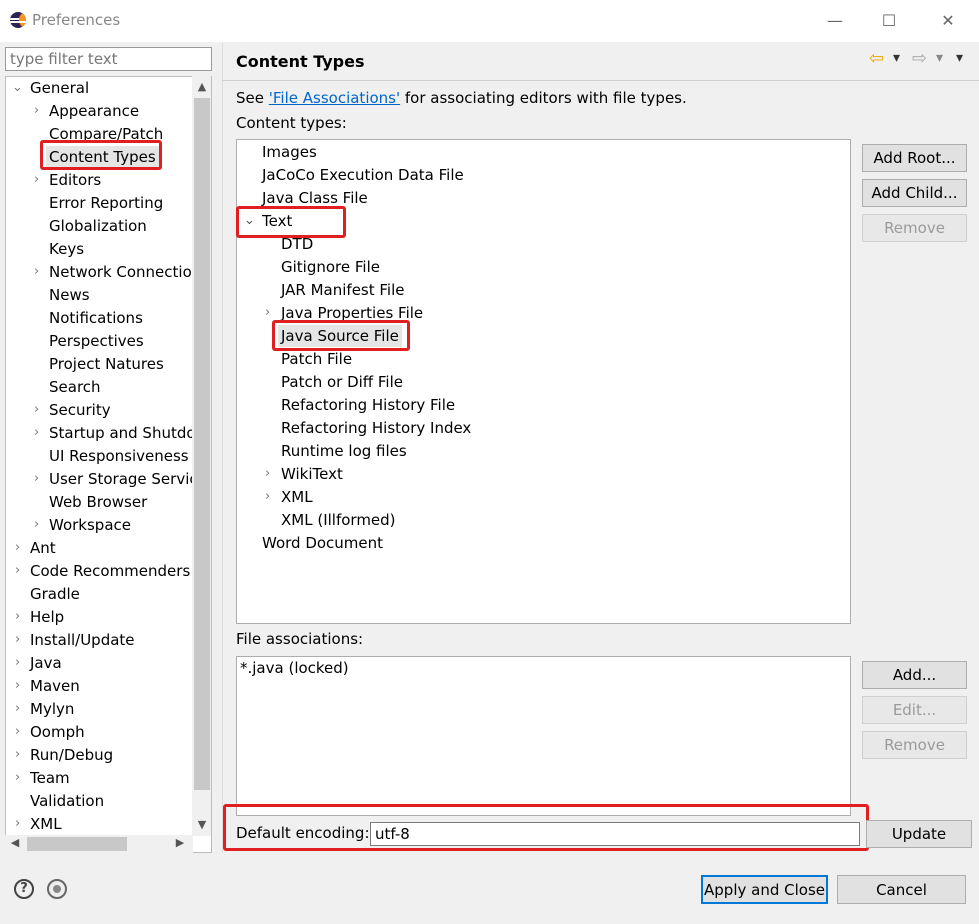  What do you see at coordinates (338, 520) in the screenshot?
I see `ct-item-xml-illformed: XML (Illformed)` at bounding box center [338, 520].